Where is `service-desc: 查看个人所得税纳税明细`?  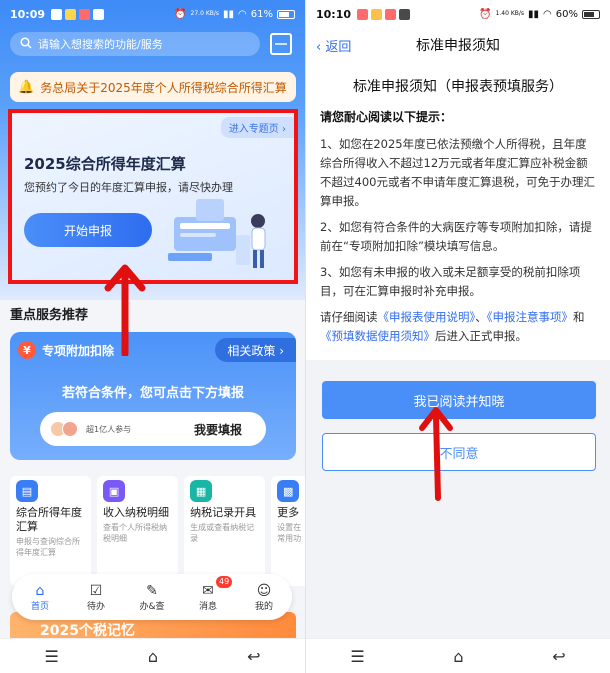 service-desc: 查看个人所得税纳税明细 is located at coordinates (135, 533).